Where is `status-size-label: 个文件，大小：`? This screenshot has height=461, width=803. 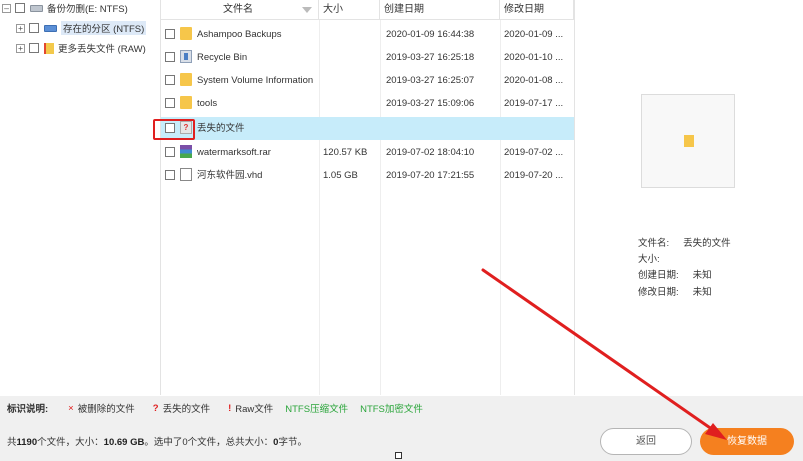 status-size-label: 个文件，大小： is located at coordinates (70, 442).